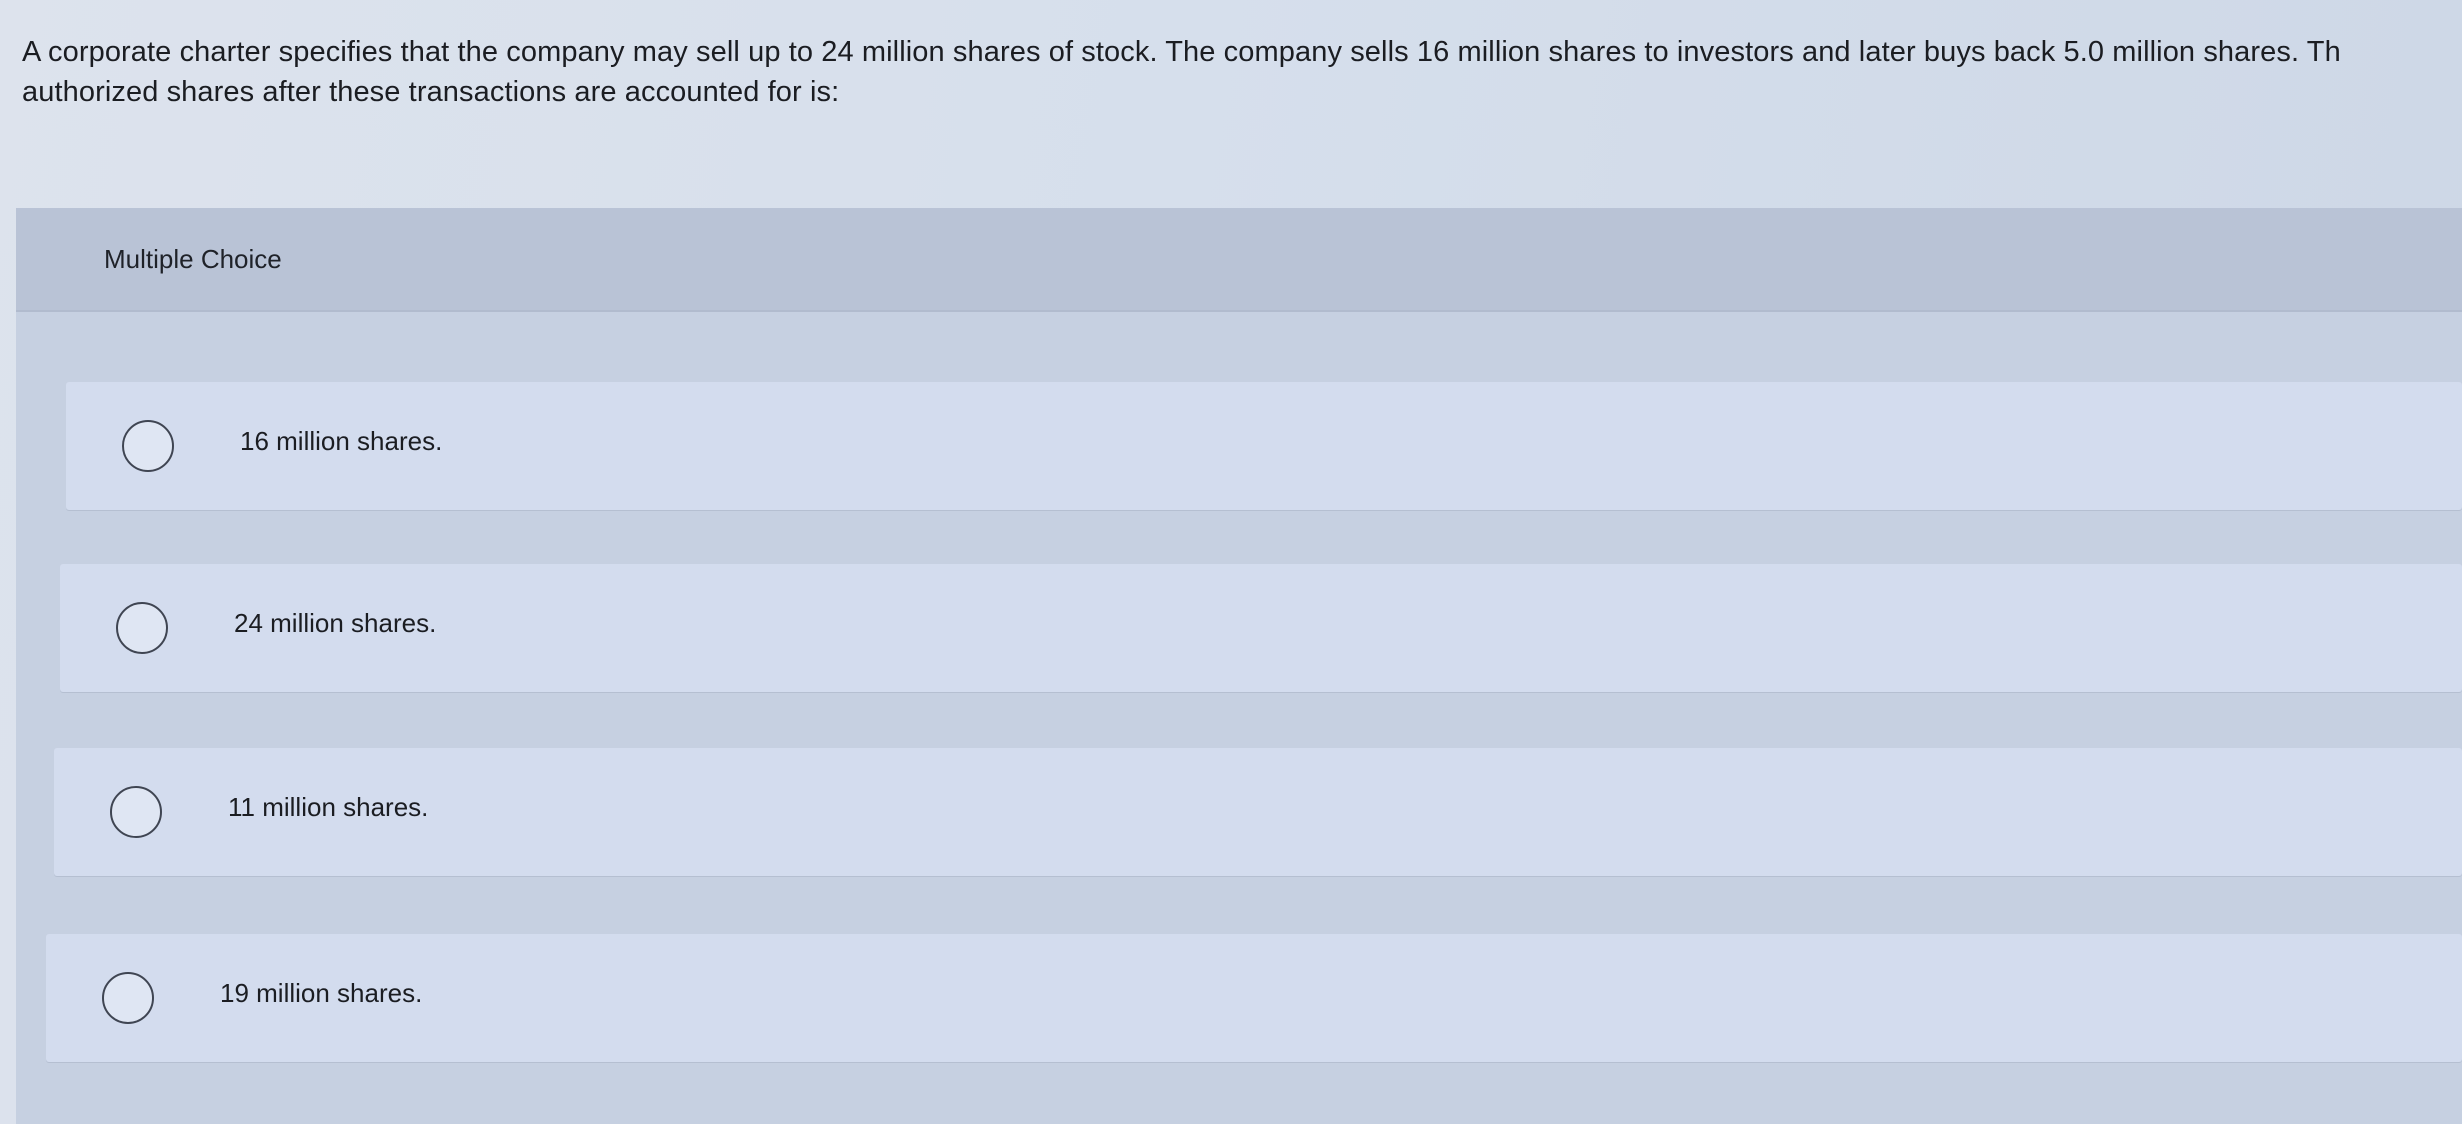 This screenshot has width=2462, height=1124. Describe the element at coordinates (321, 993) in the screenshot. I see `answer-option-label: 19 million shares.` at that location.